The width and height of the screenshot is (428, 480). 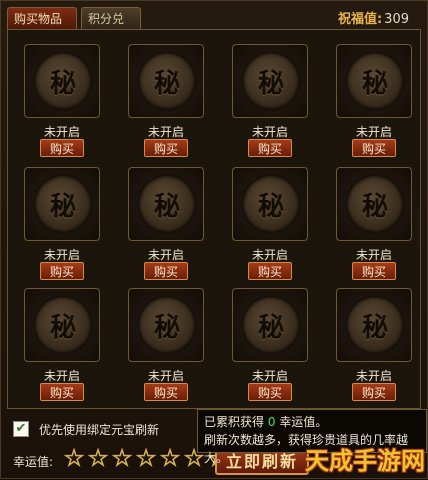 I want to click on tooltip-line-1: 已累积获得 0 幸运值。, so click(x=312, y=422).